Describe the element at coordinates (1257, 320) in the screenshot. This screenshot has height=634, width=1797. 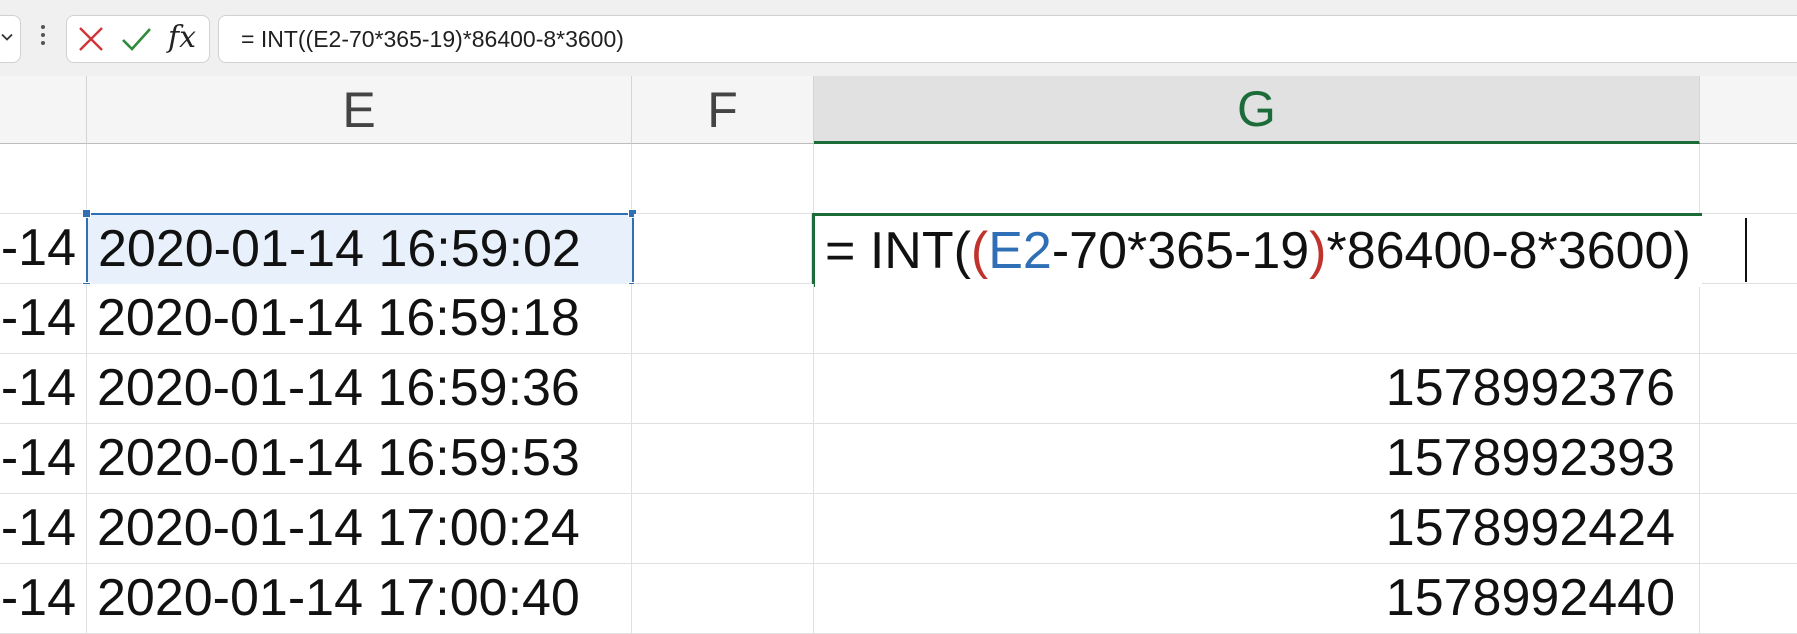
I see `cell-g3` at that location.